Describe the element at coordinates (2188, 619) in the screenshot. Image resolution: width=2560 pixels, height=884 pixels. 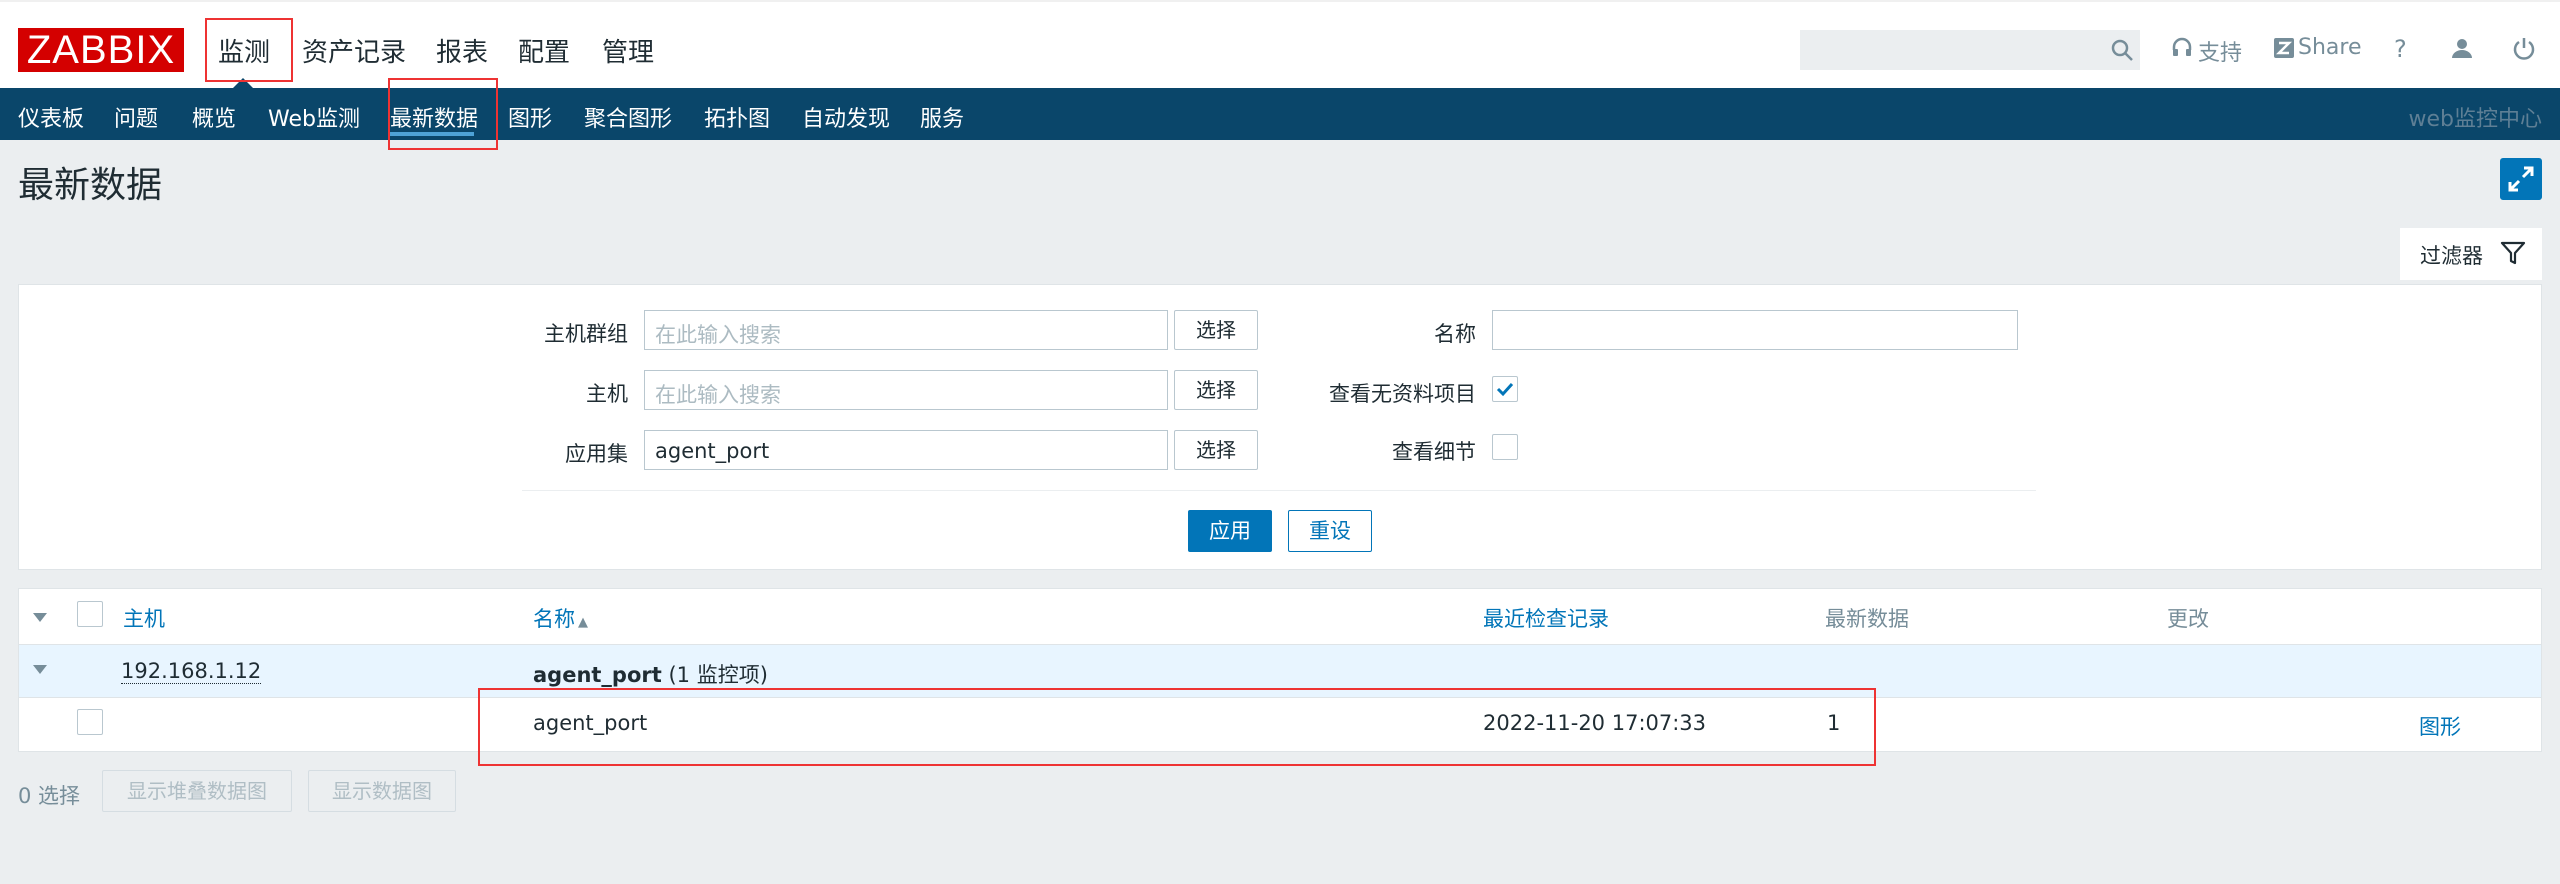
I see `column-change: 更改` at that location.